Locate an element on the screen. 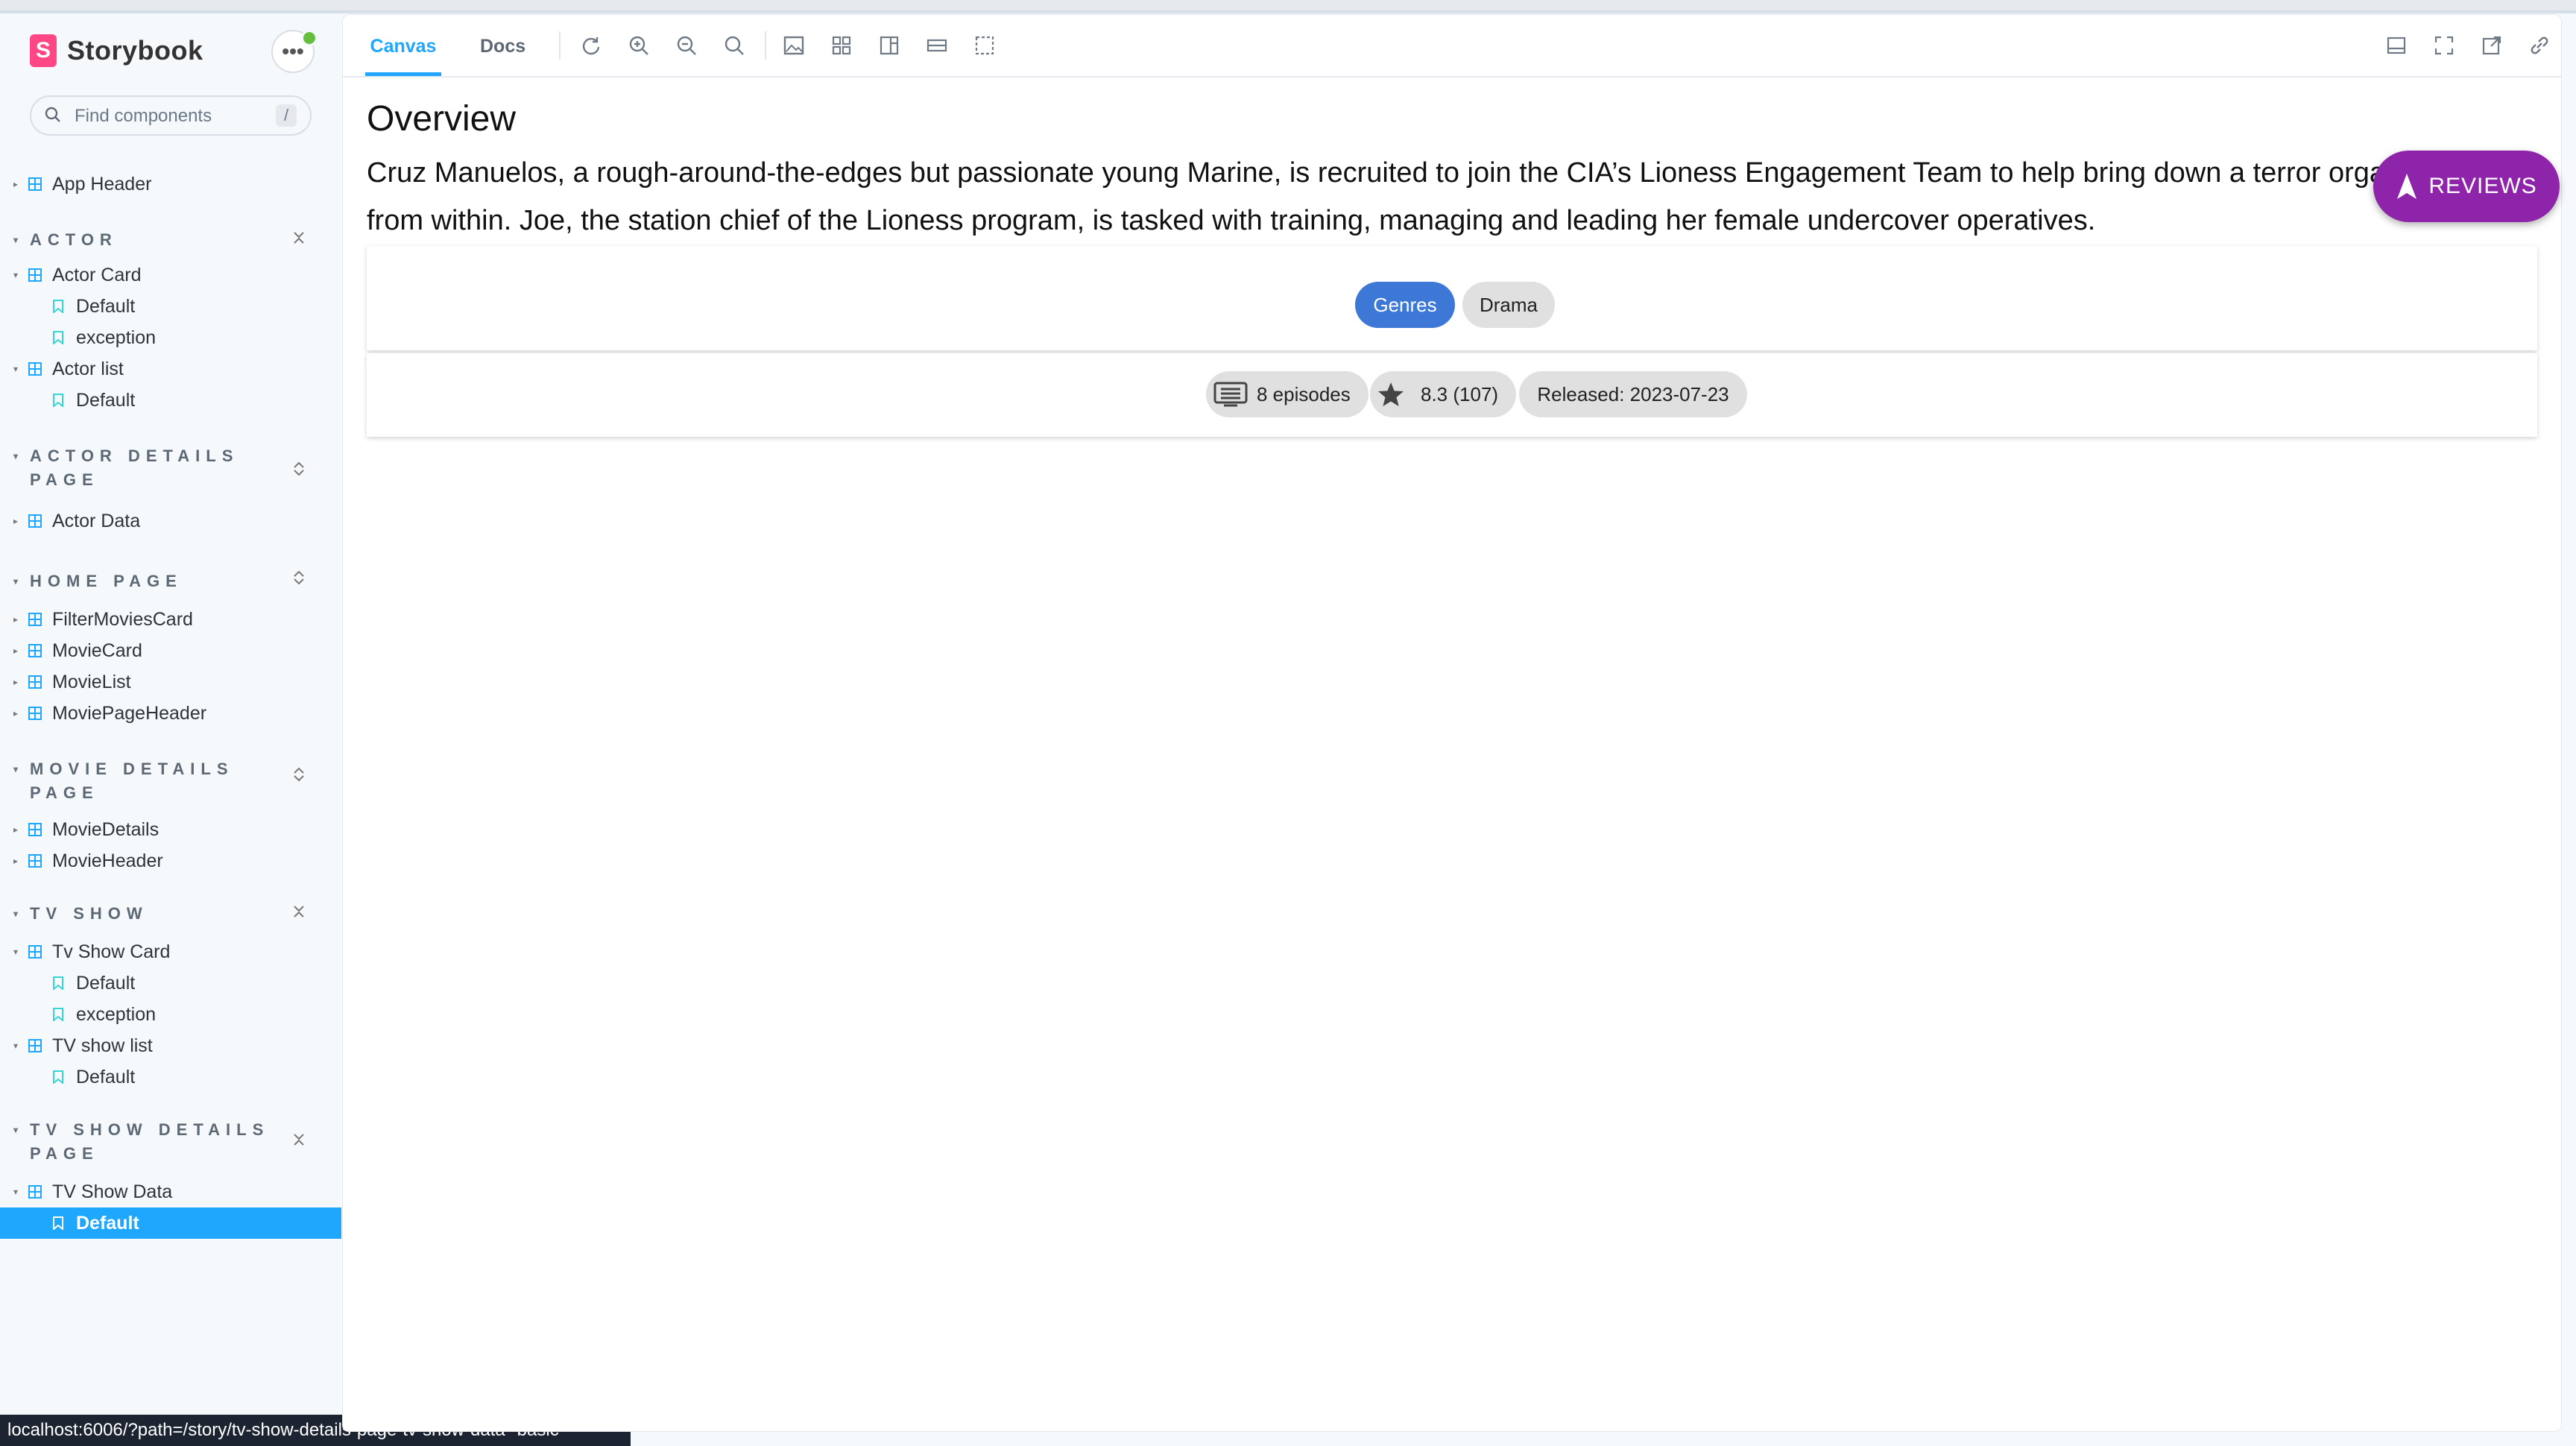 Image resolution: width=2576 pixels, height=1446 pixels. story-tv-show-data-default: Default is located at coordinates (170, 1223).